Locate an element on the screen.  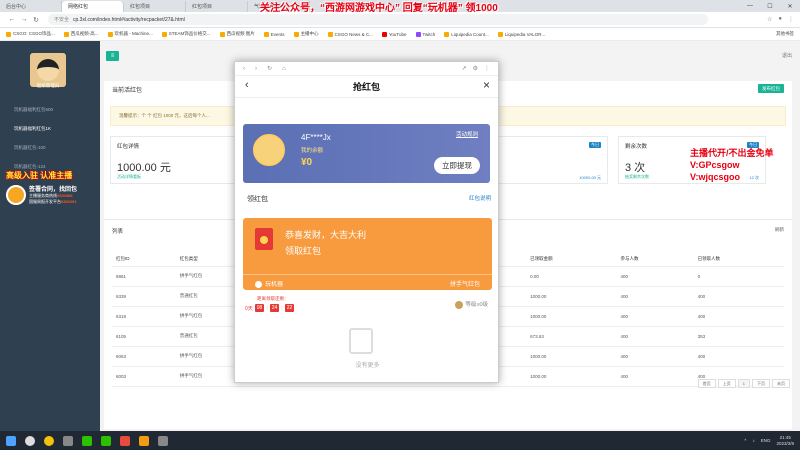
table-cell: 400 is located at coordinates (655, 356).